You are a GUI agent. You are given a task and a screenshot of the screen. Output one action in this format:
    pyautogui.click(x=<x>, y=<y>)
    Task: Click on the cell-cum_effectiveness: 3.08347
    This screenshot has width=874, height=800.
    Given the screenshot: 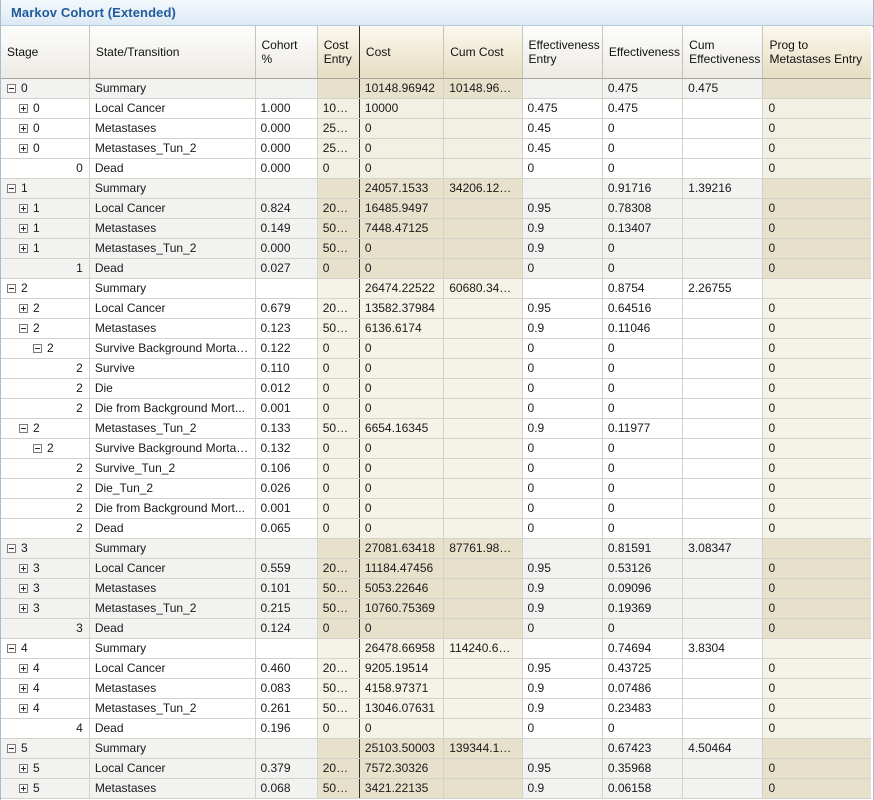 What is the action you would take?
    pyautogui.click(x=723, y=548)
    